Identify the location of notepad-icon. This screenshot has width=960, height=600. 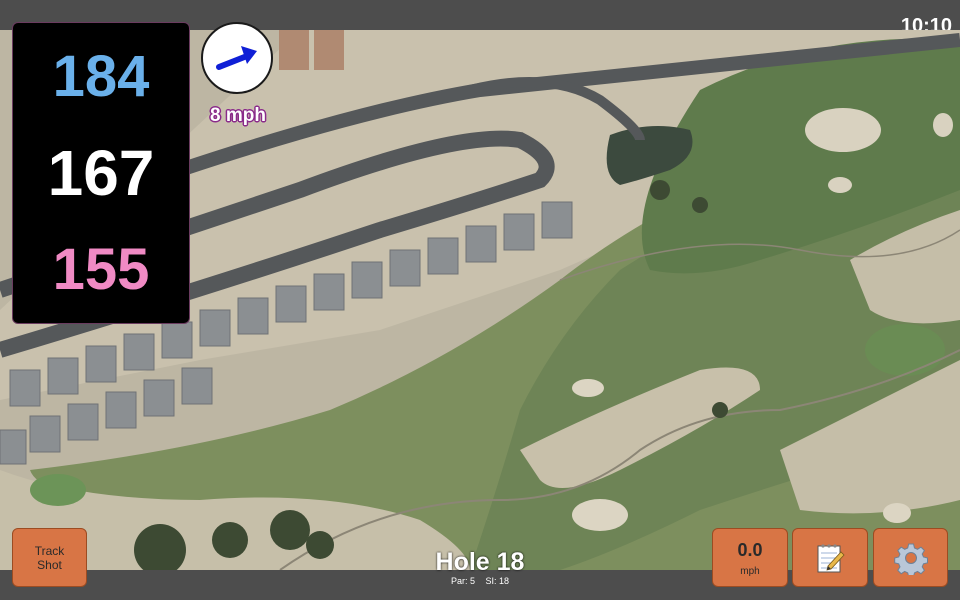
(831, 557).